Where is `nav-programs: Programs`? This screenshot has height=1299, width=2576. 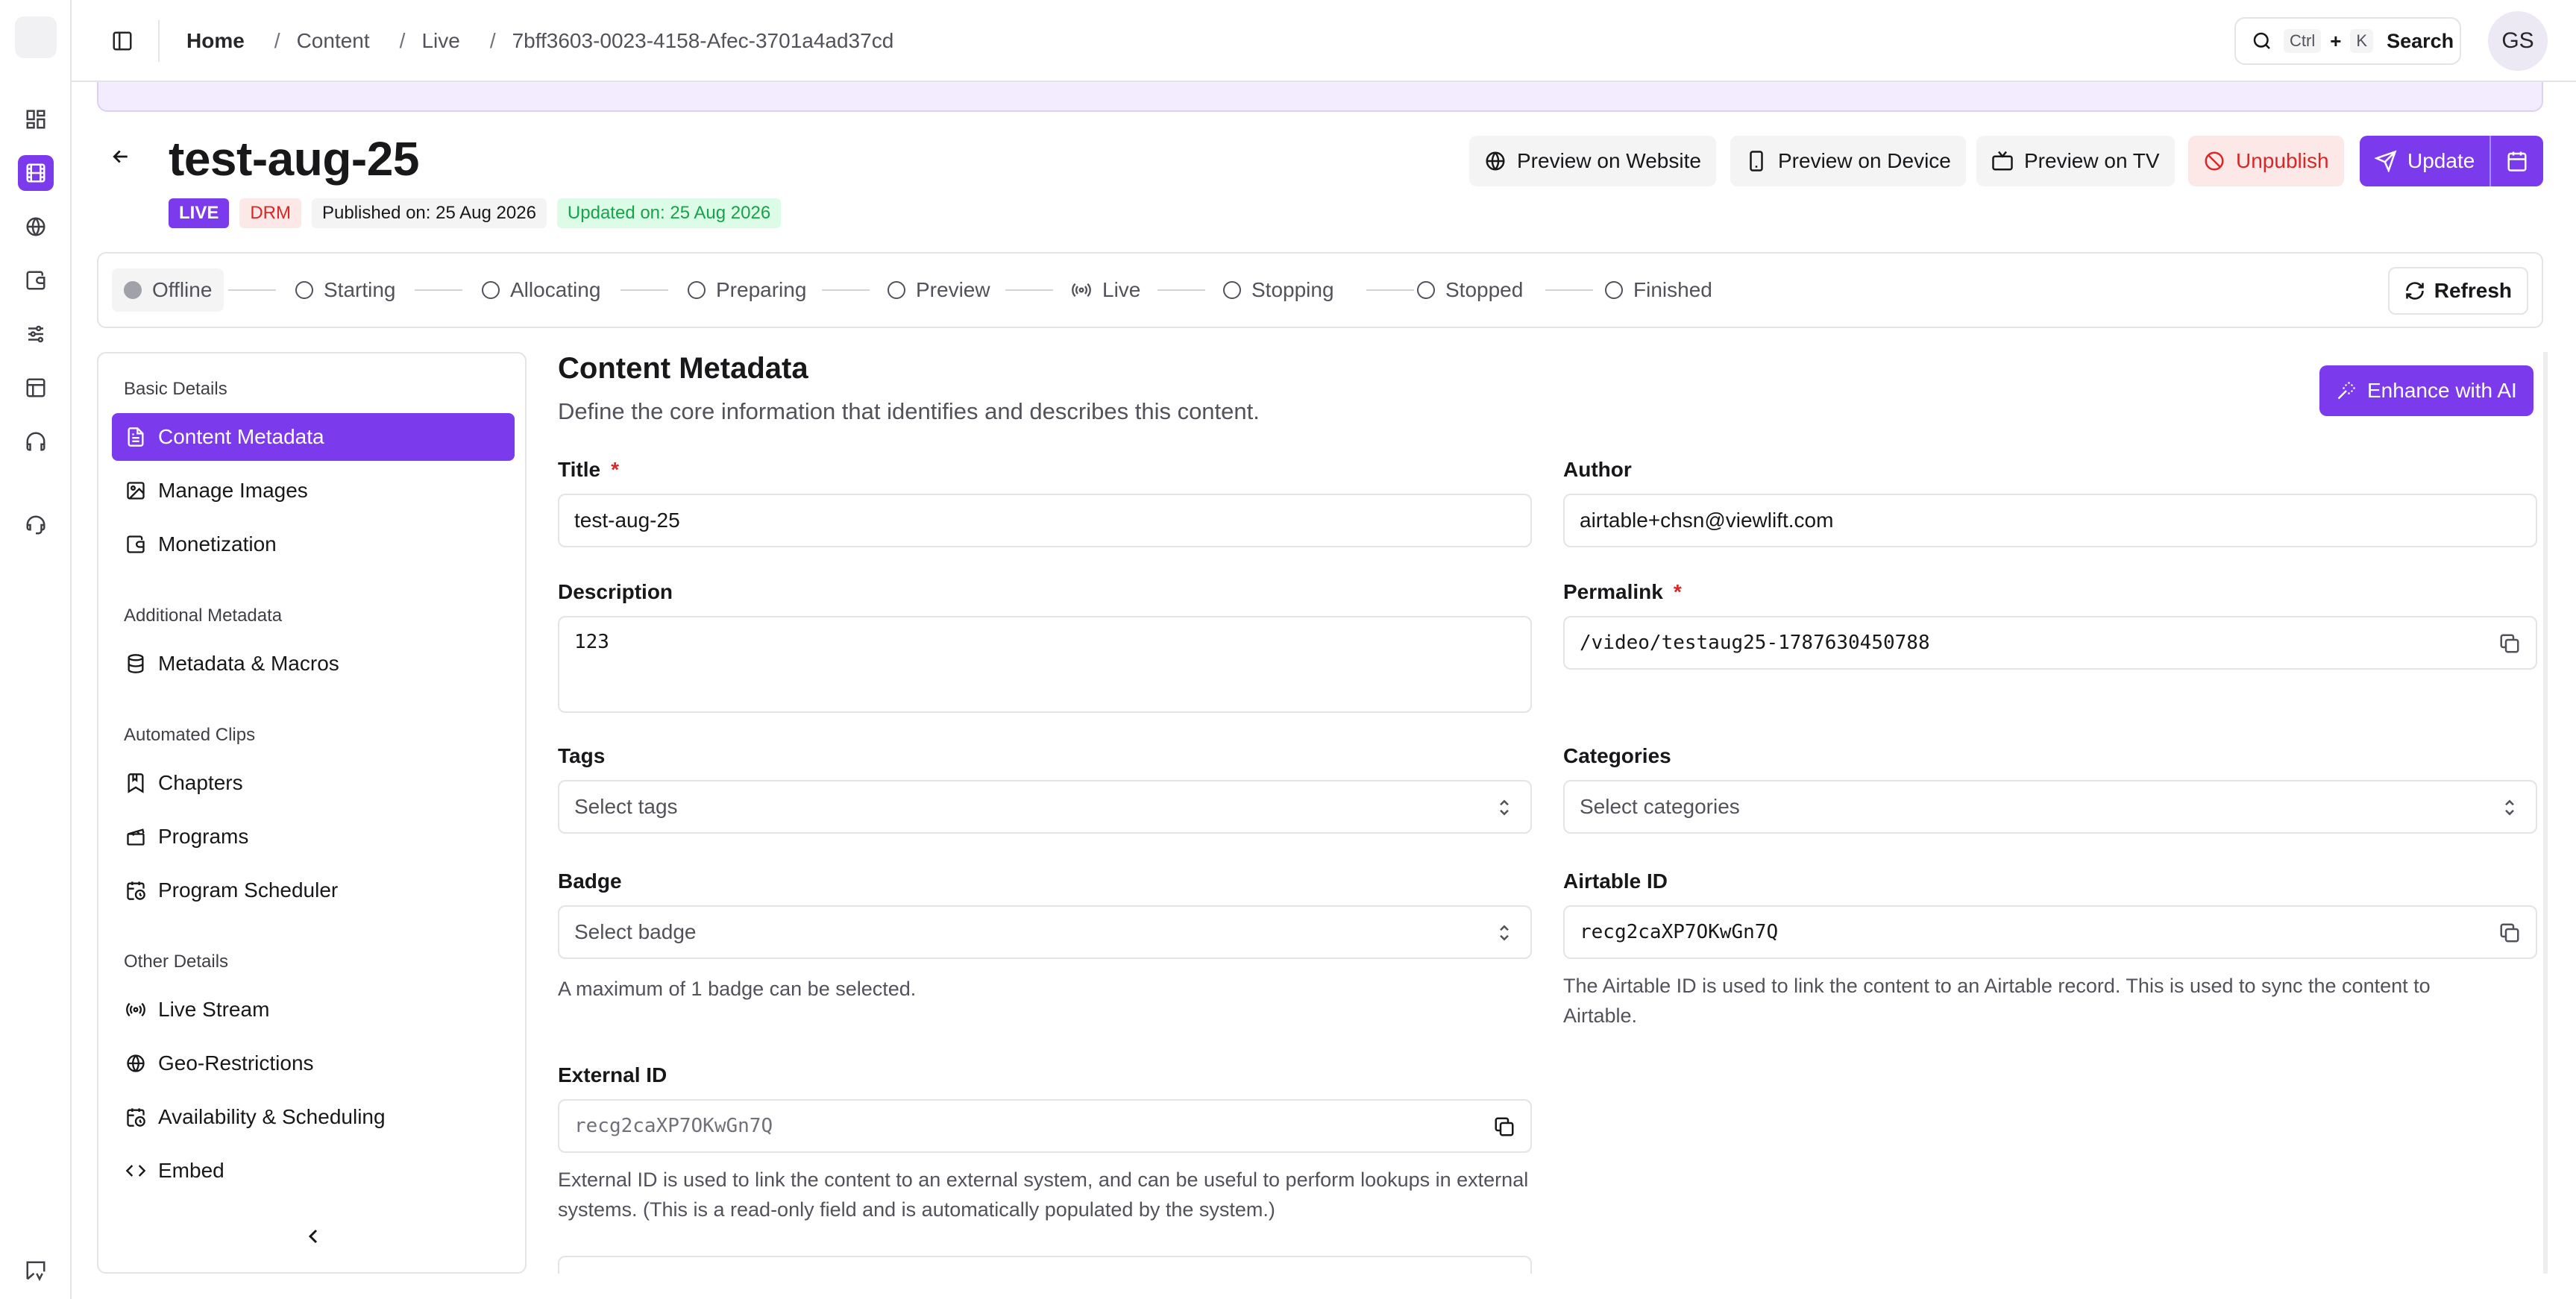
nav-programs: Programs is located at coordinates (314, 837).